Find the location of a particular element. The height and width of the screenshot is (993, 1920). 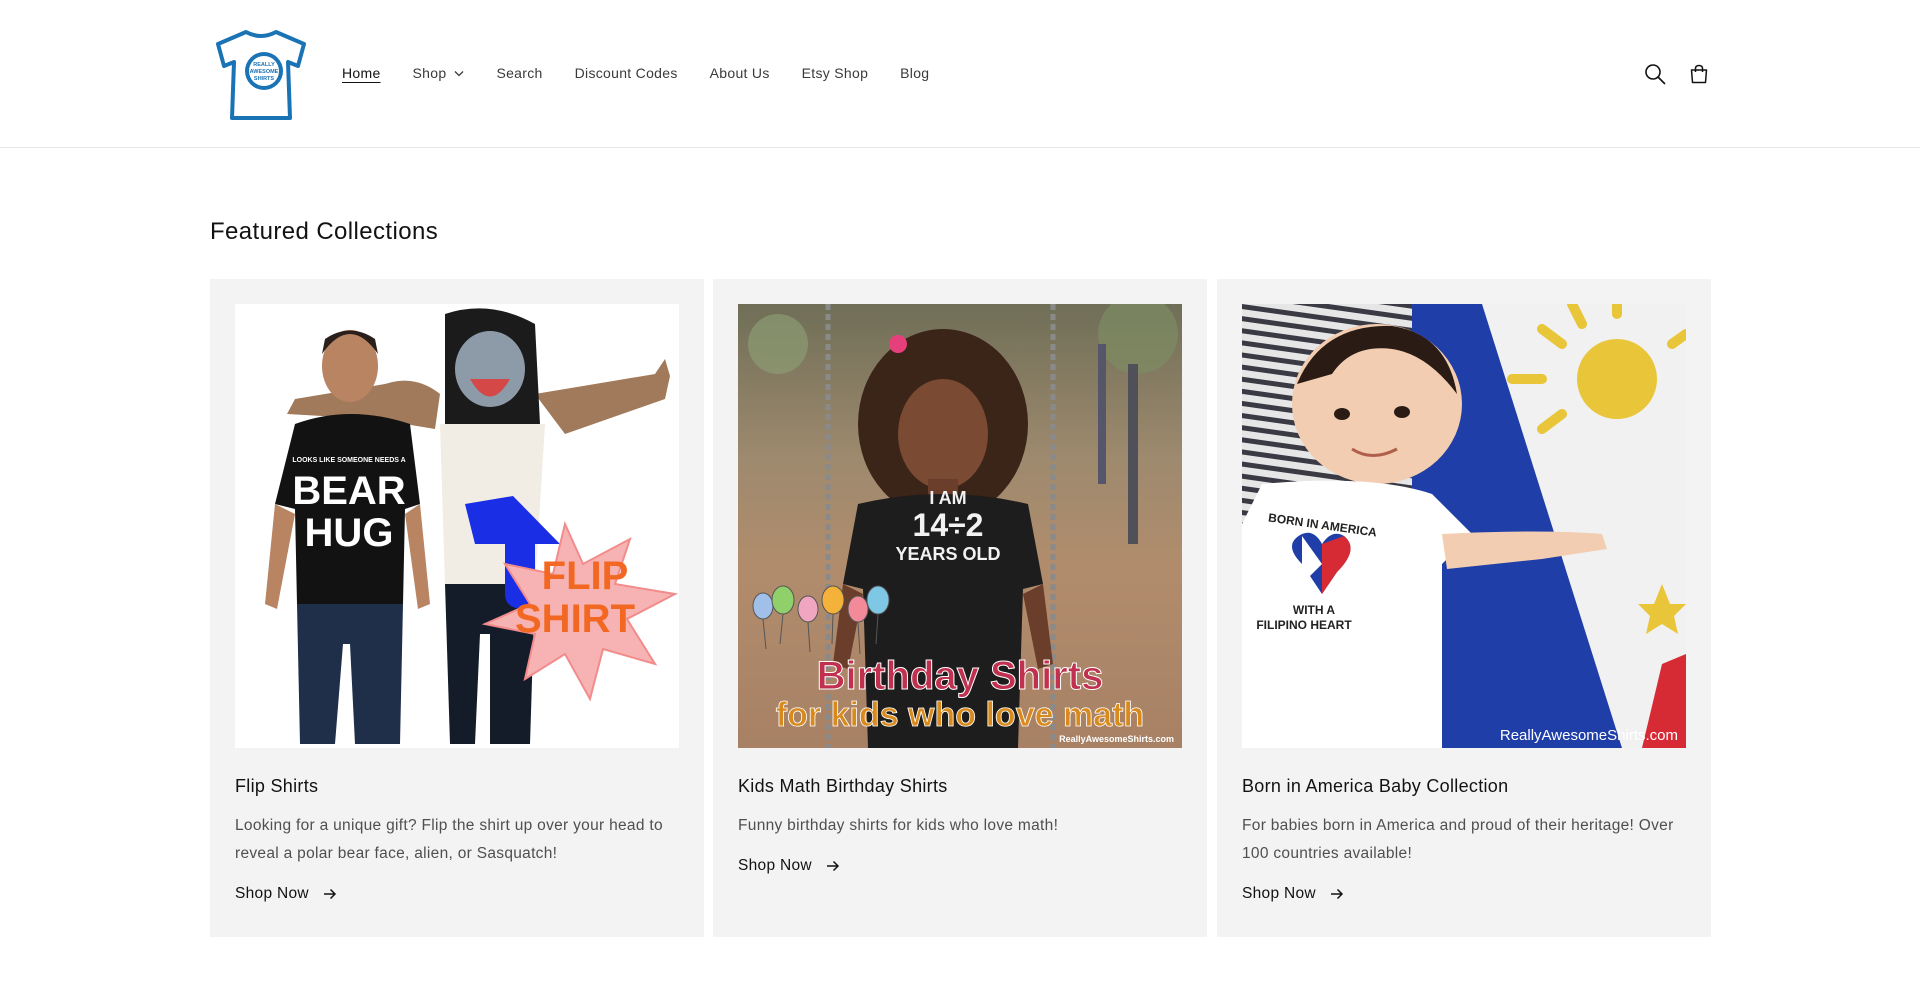

nav-shop: Shop is located at coordinates (439, 73).